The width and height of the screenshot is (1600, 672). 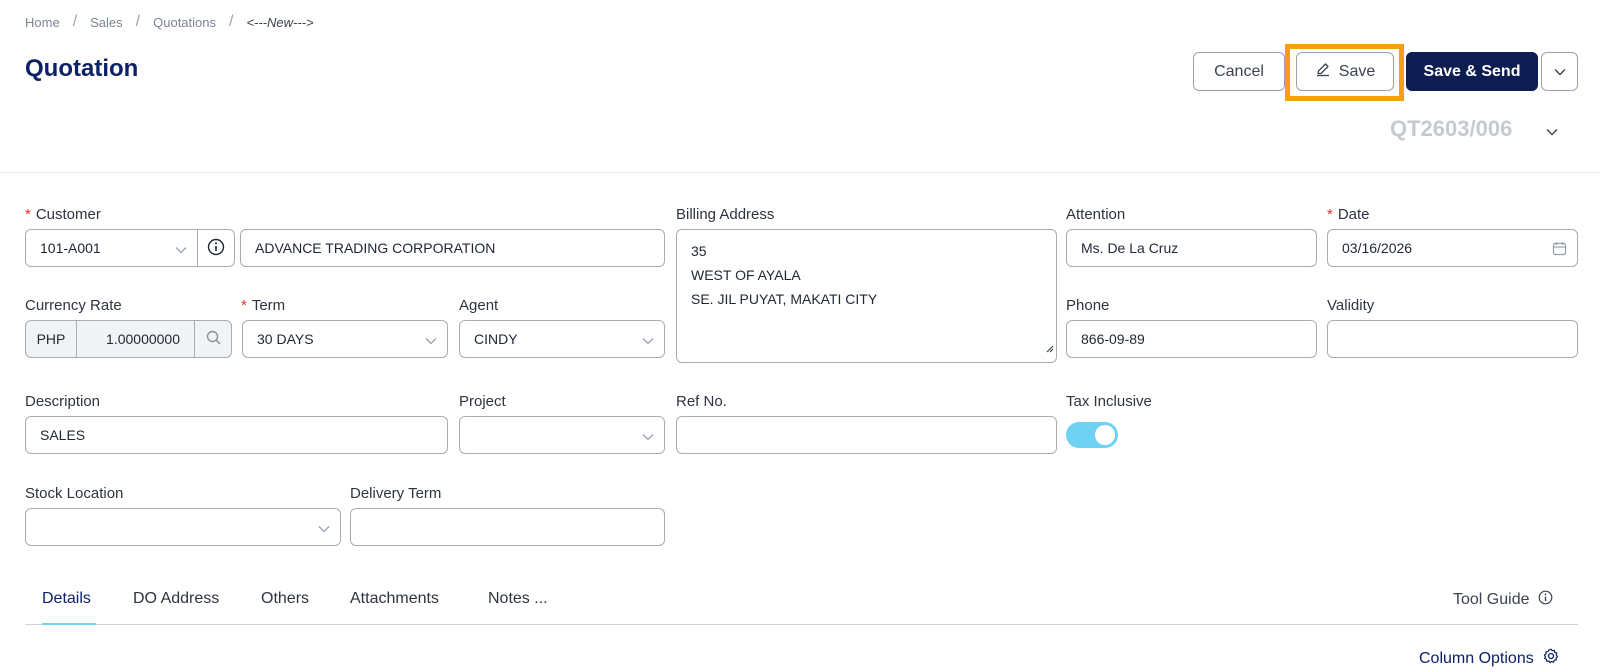 What do you see at coordinates (479, 305) in the screenshot?
I see `agent-label: Agent` at bounding box center [479, 305].